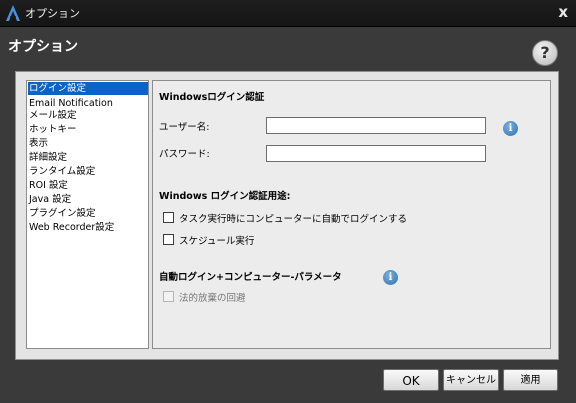 This screenshot has width=576, height=403. What do you see at coordinates (88, 171) in the screenshot?
I see `sidebar-item-runtime: ランタイム設定` at bounding box center [88, 171].